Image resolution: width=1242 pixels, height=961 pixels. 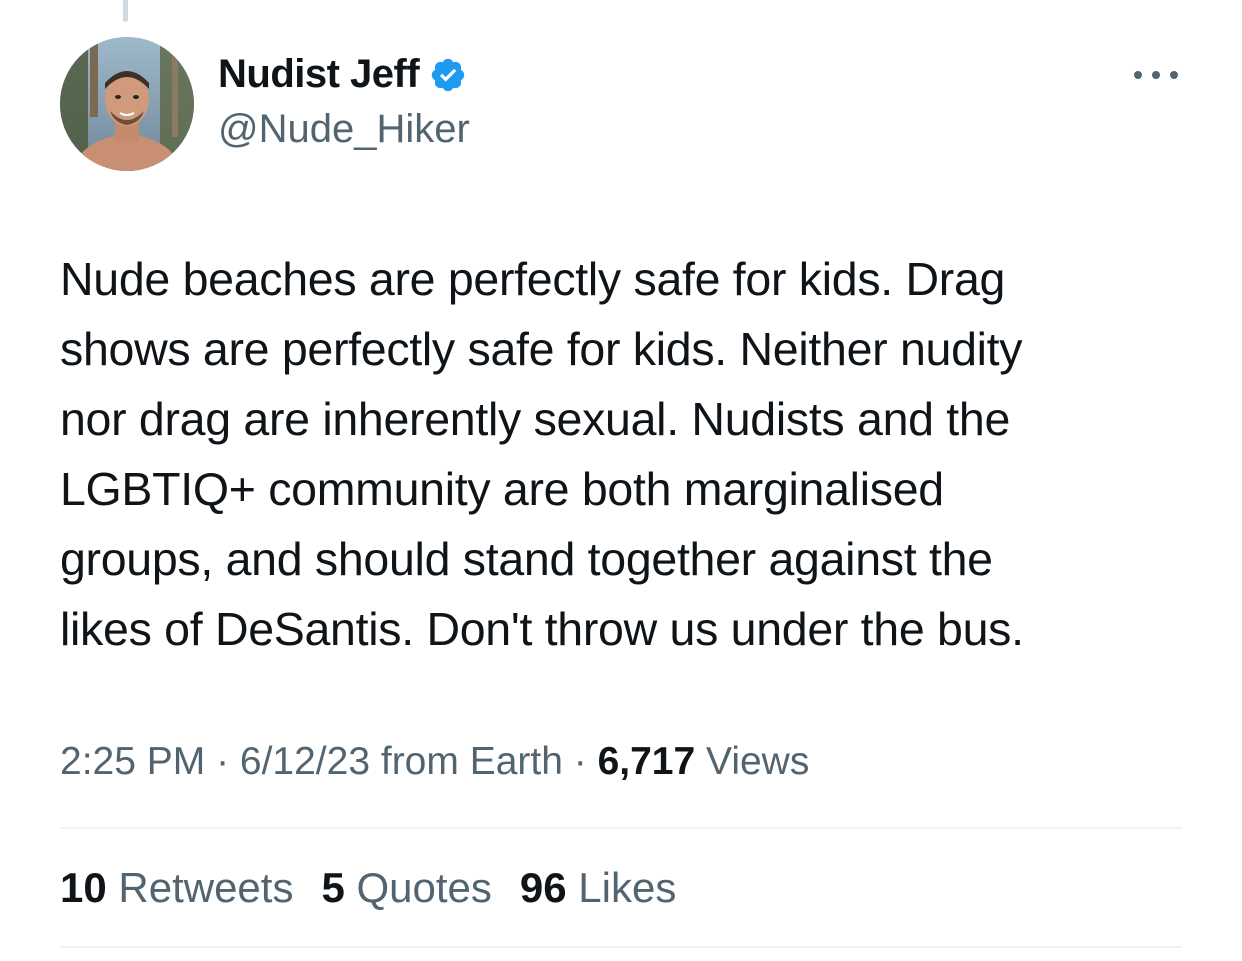 What do you see at coordinates (125, 11) in the screenshot?
I see `thread-connector-line` at bounding box center [125, 11].